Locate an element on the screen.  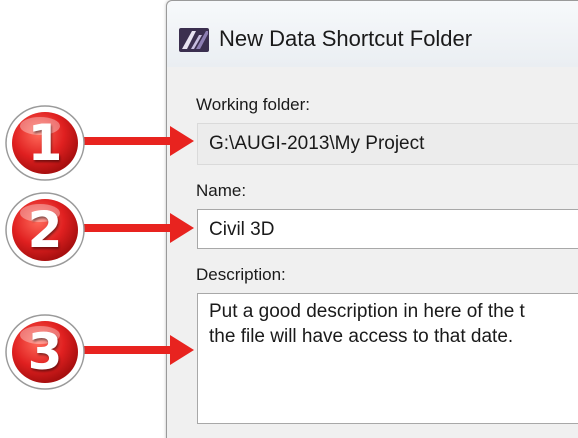
title-bar: New Data Shortcut Folder is located at coordinates (372, 34).